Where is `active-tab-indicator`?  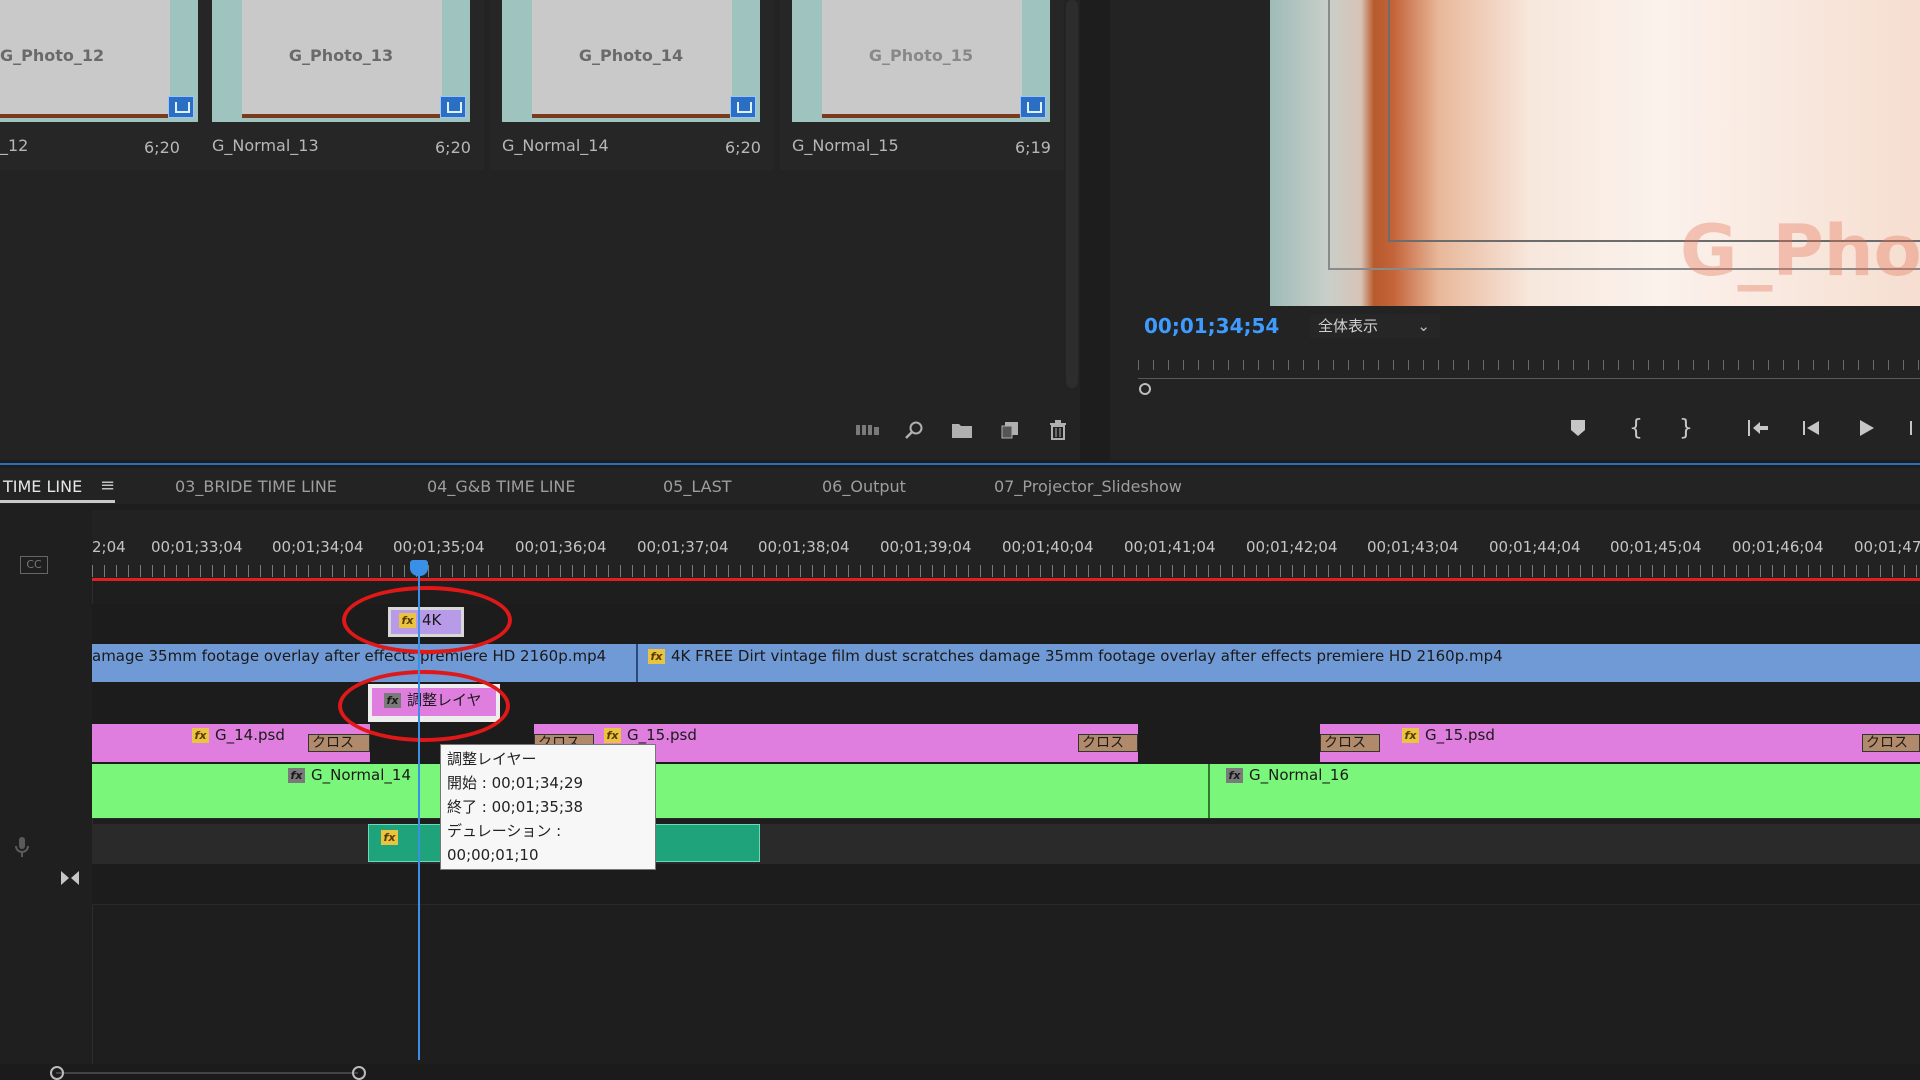
active-tab-indicator is located at coordinates (57, 501).